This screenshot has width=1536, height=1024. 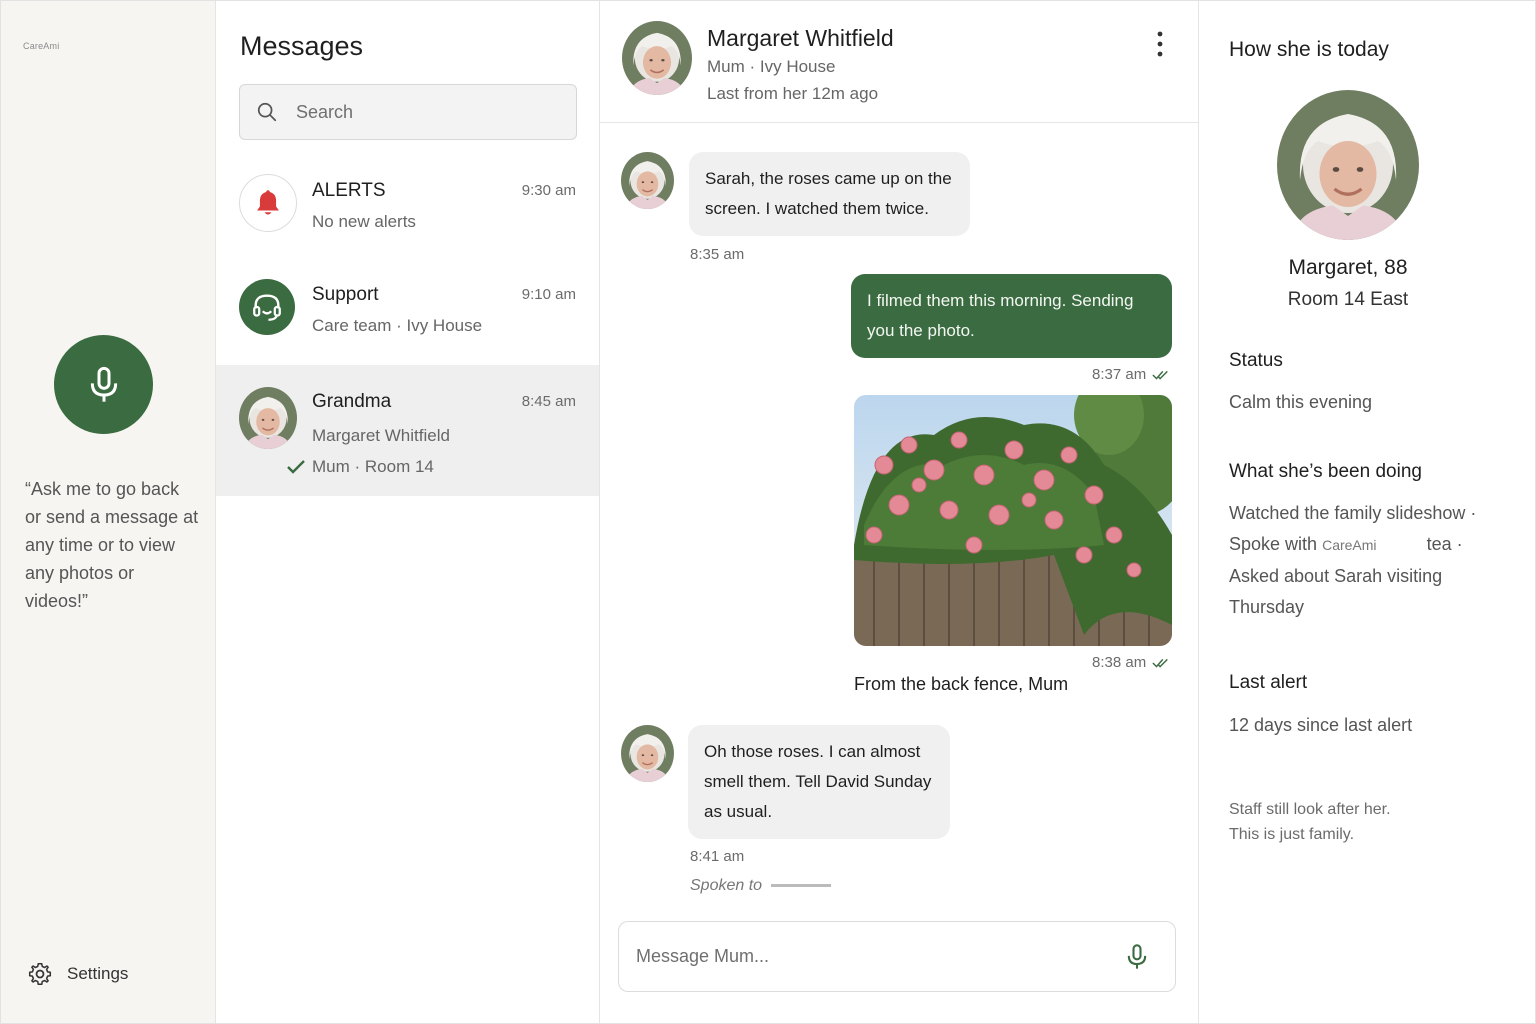 What do you see at coordinates (352, 401) in the screenshot?
I see `conversation-name: Grandma` at bounding box center [352, 401].